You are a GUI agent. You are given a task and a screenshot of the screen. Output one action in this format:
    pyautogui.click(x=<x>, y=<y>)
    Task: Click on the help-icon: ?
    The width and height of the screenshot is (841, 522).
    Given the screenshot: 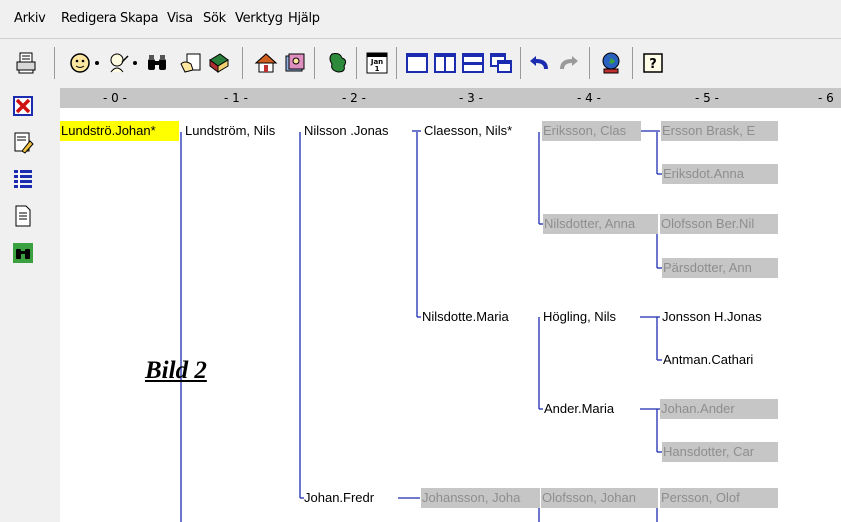 What is the action you would take?
    pyautogui.click(x=653, y=63)
    